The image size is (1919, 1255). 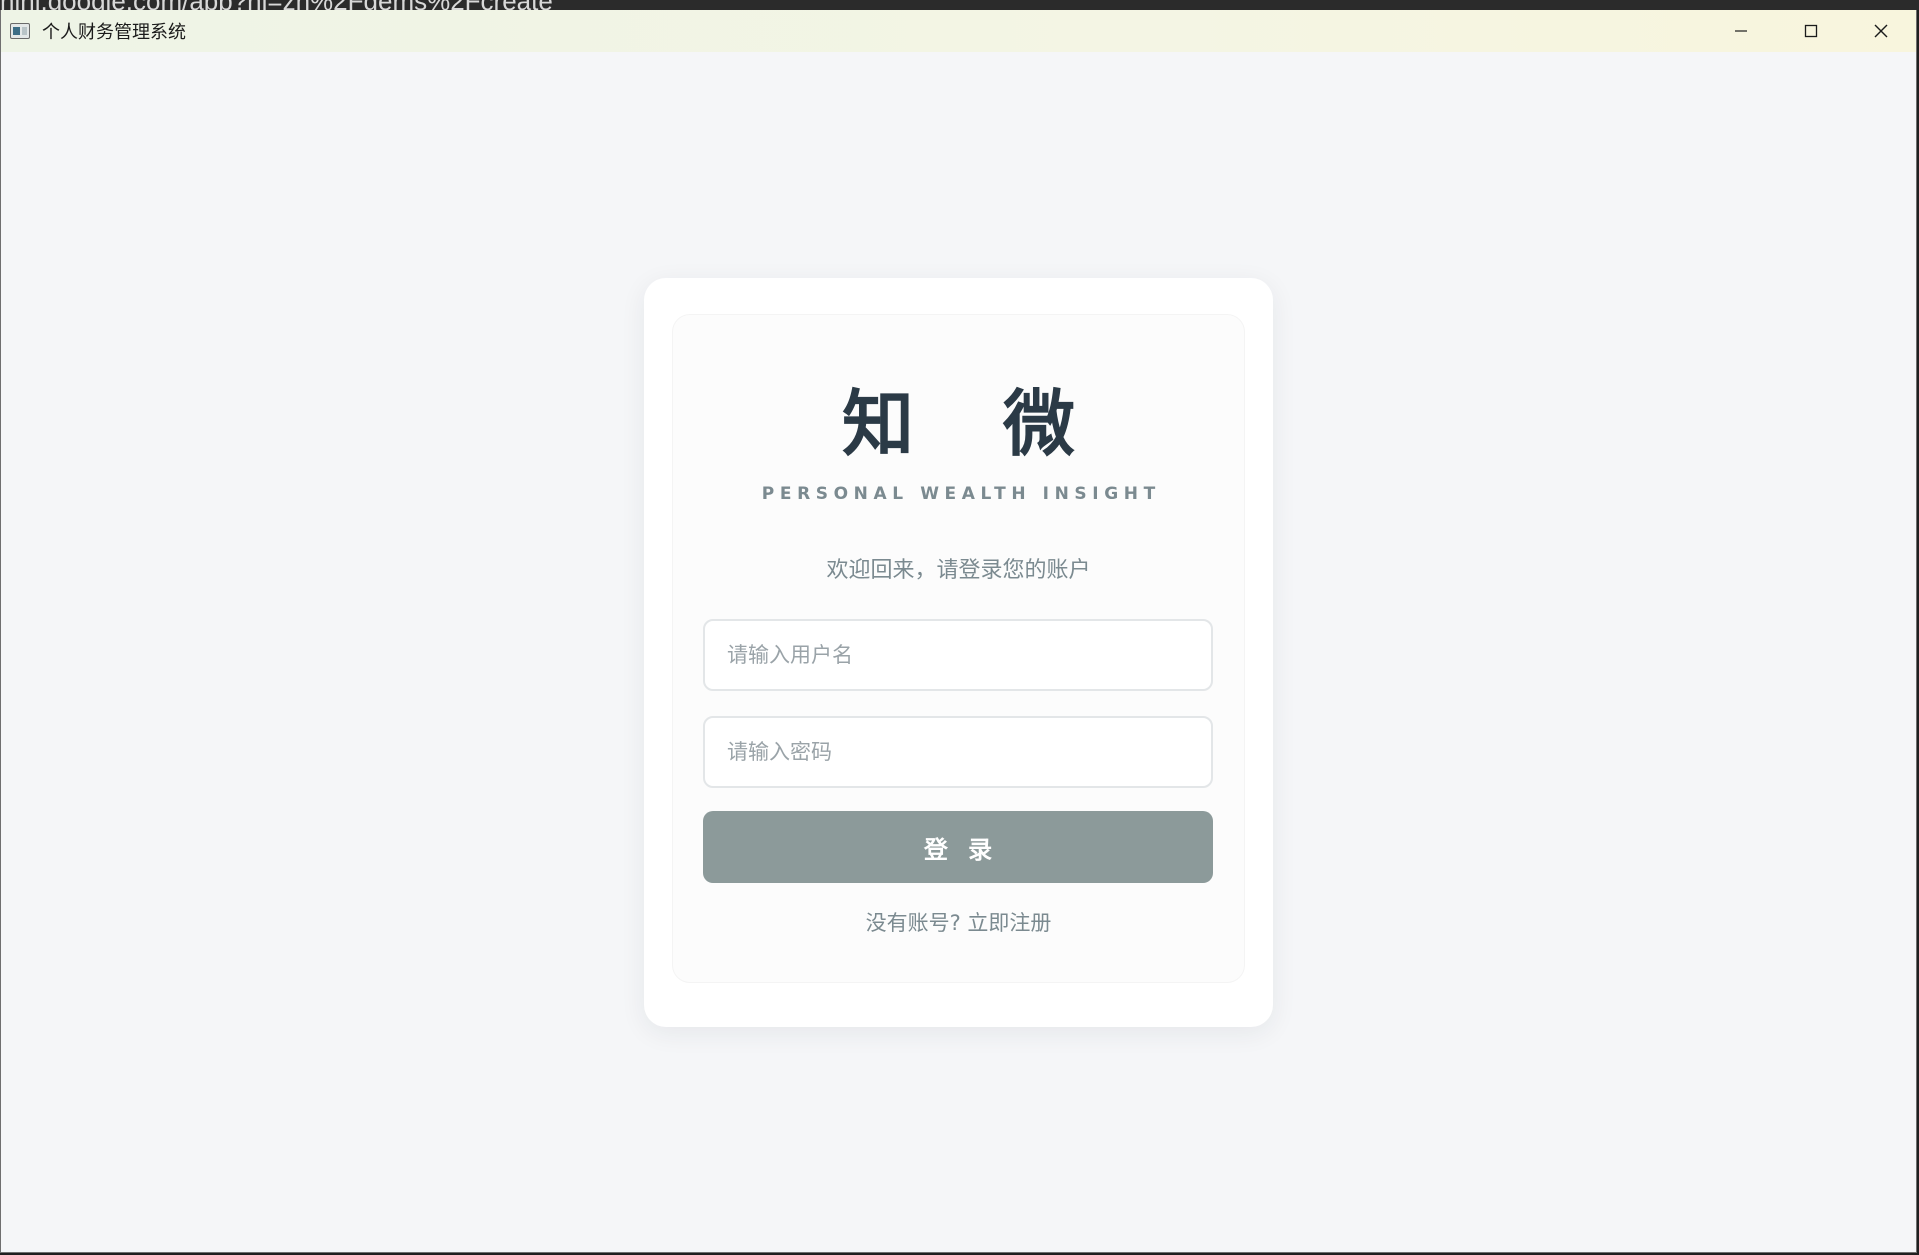 What do you see at coordinates (20, 31) in the screenshot?
I see `app-icon` at bounding box center [20, 31].